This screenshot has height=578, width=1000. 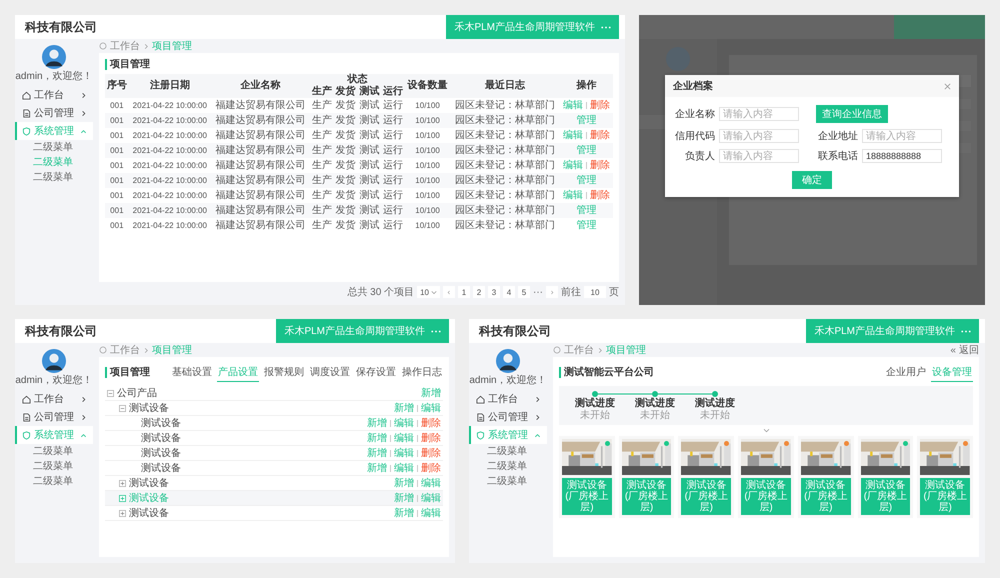 What do you see at coordinates (902, 156) in the screenshot?
I see `input-field: 18888888888` at bounding box center [902, 156].